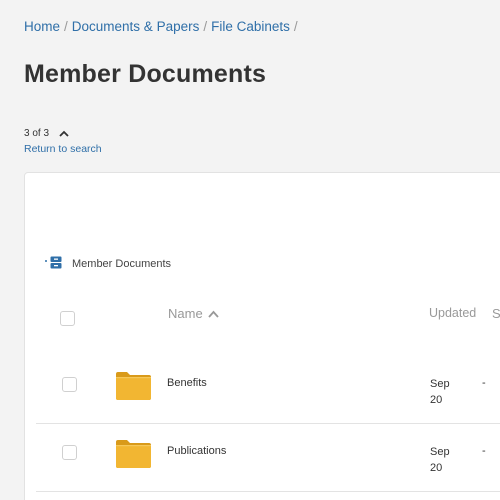 Image resolution: width=500 pixels, height=500 pixels. I want to click on row-name-link: Publications, so click(196, 451).